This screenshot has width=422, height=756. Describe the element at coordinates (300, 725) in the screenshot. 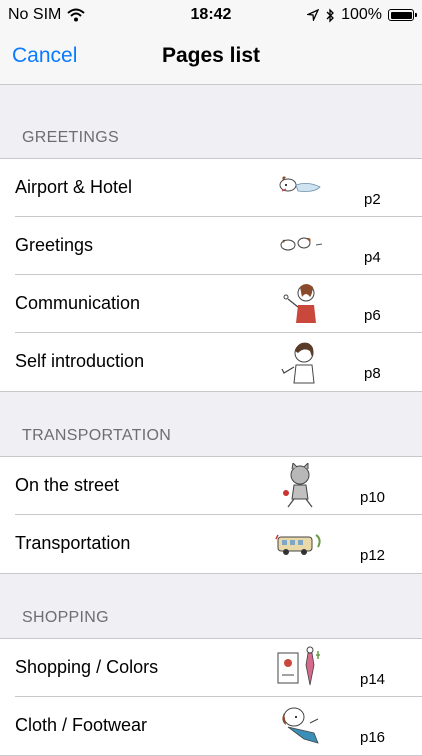

I see `dog-scarf-illustration` at that location.